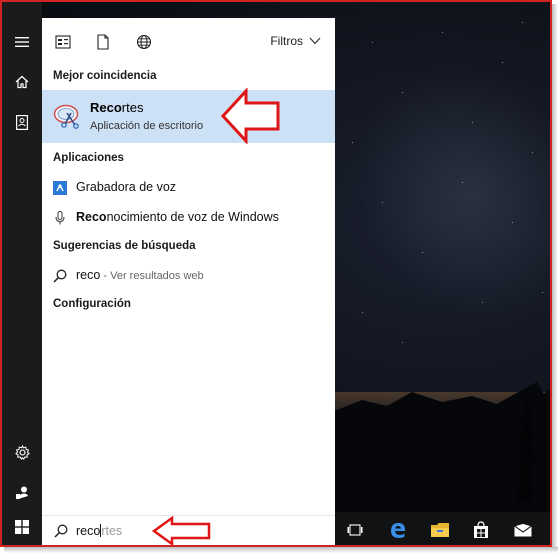 The image size is (558, 553). Describe the element at coordinates (60, 188) in the screenshot. I see `voice-recorder-icon` at that location.